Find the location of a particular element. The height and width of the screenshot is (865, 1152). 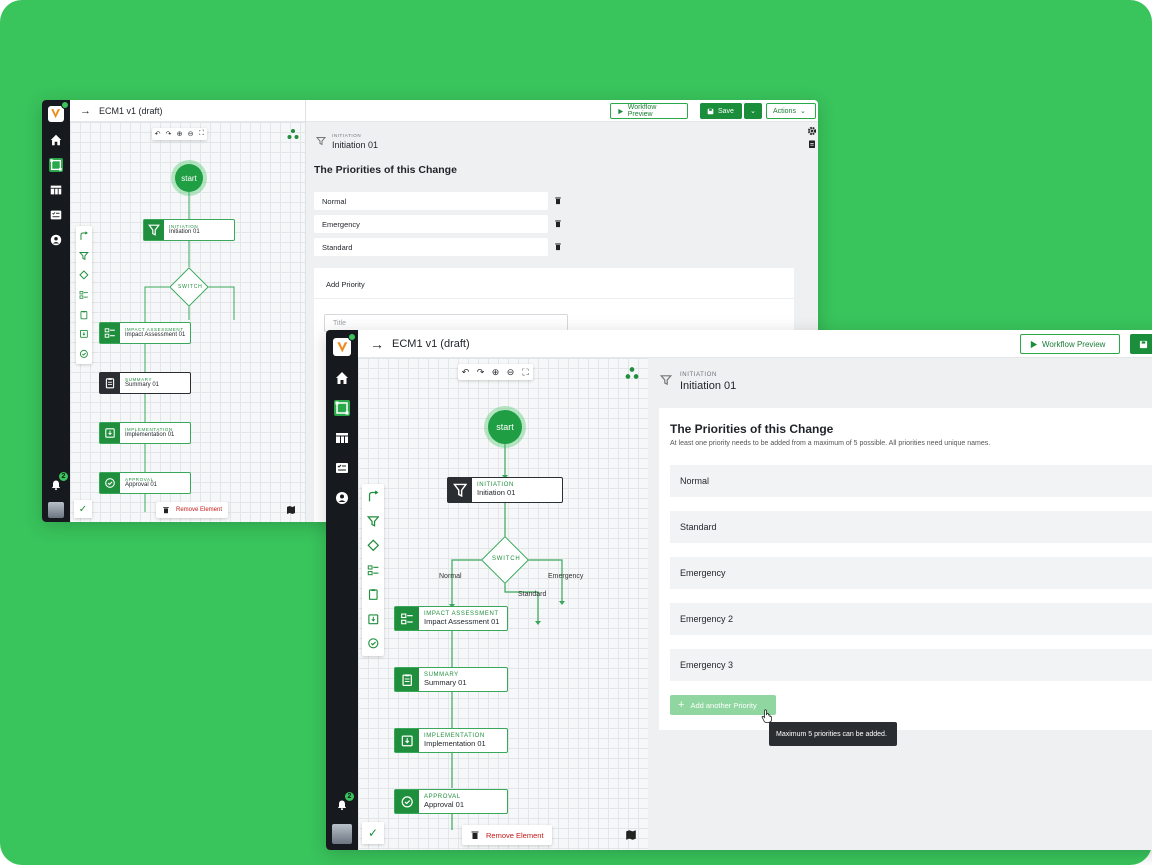

top-bar: → ECM1 v1 (draft) Workflow Preview is located at coordinates (755, 344).